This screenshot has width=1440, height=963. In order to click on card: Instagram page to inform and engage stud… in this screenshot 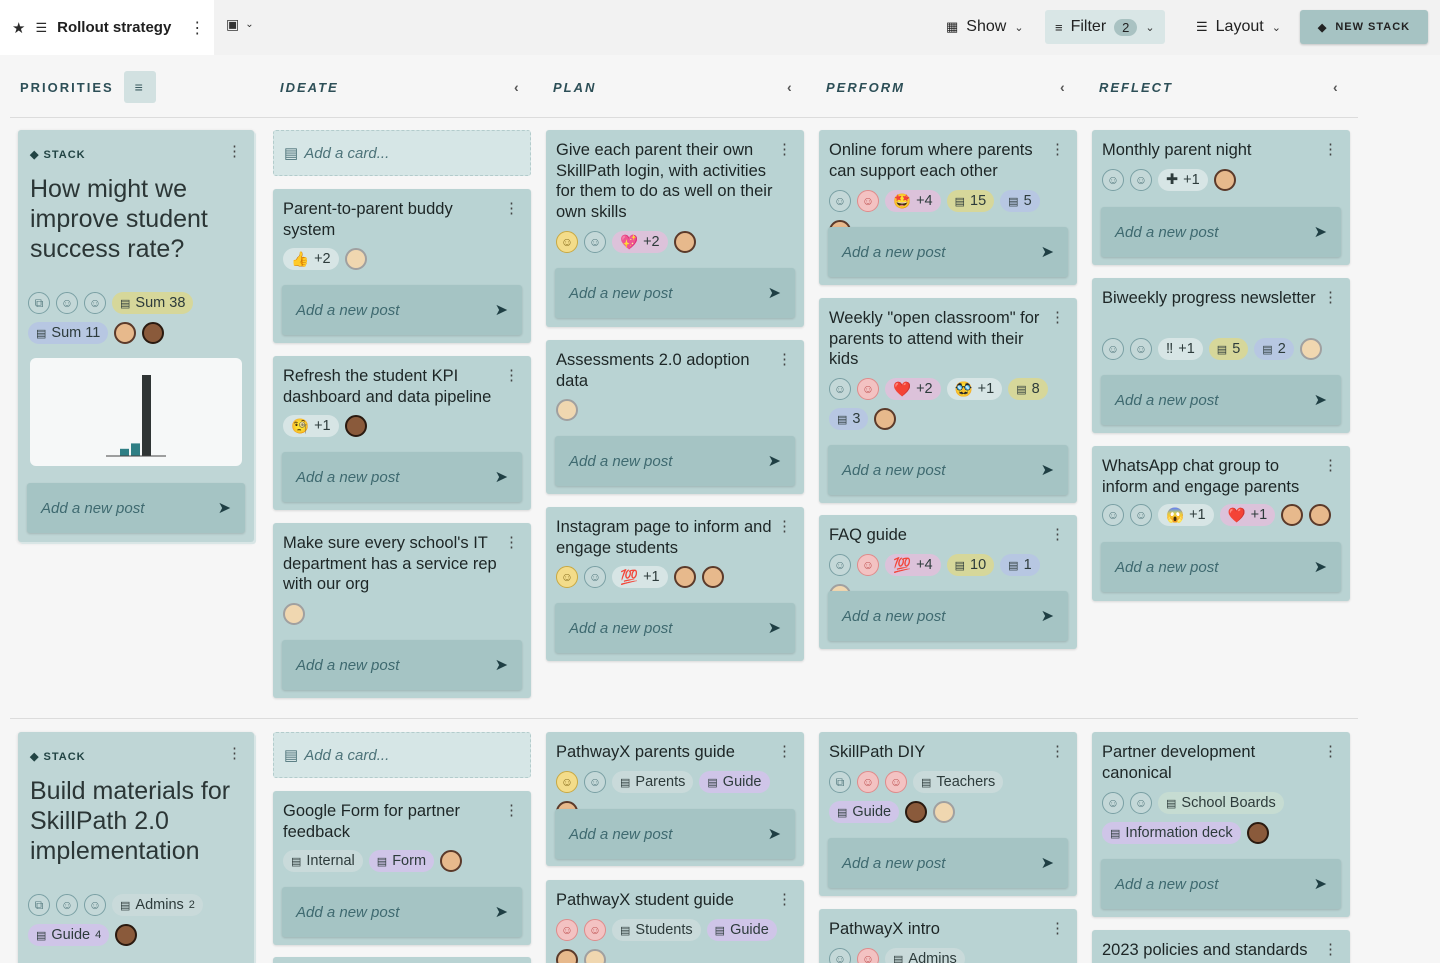, I will do `click(675, 584)`.